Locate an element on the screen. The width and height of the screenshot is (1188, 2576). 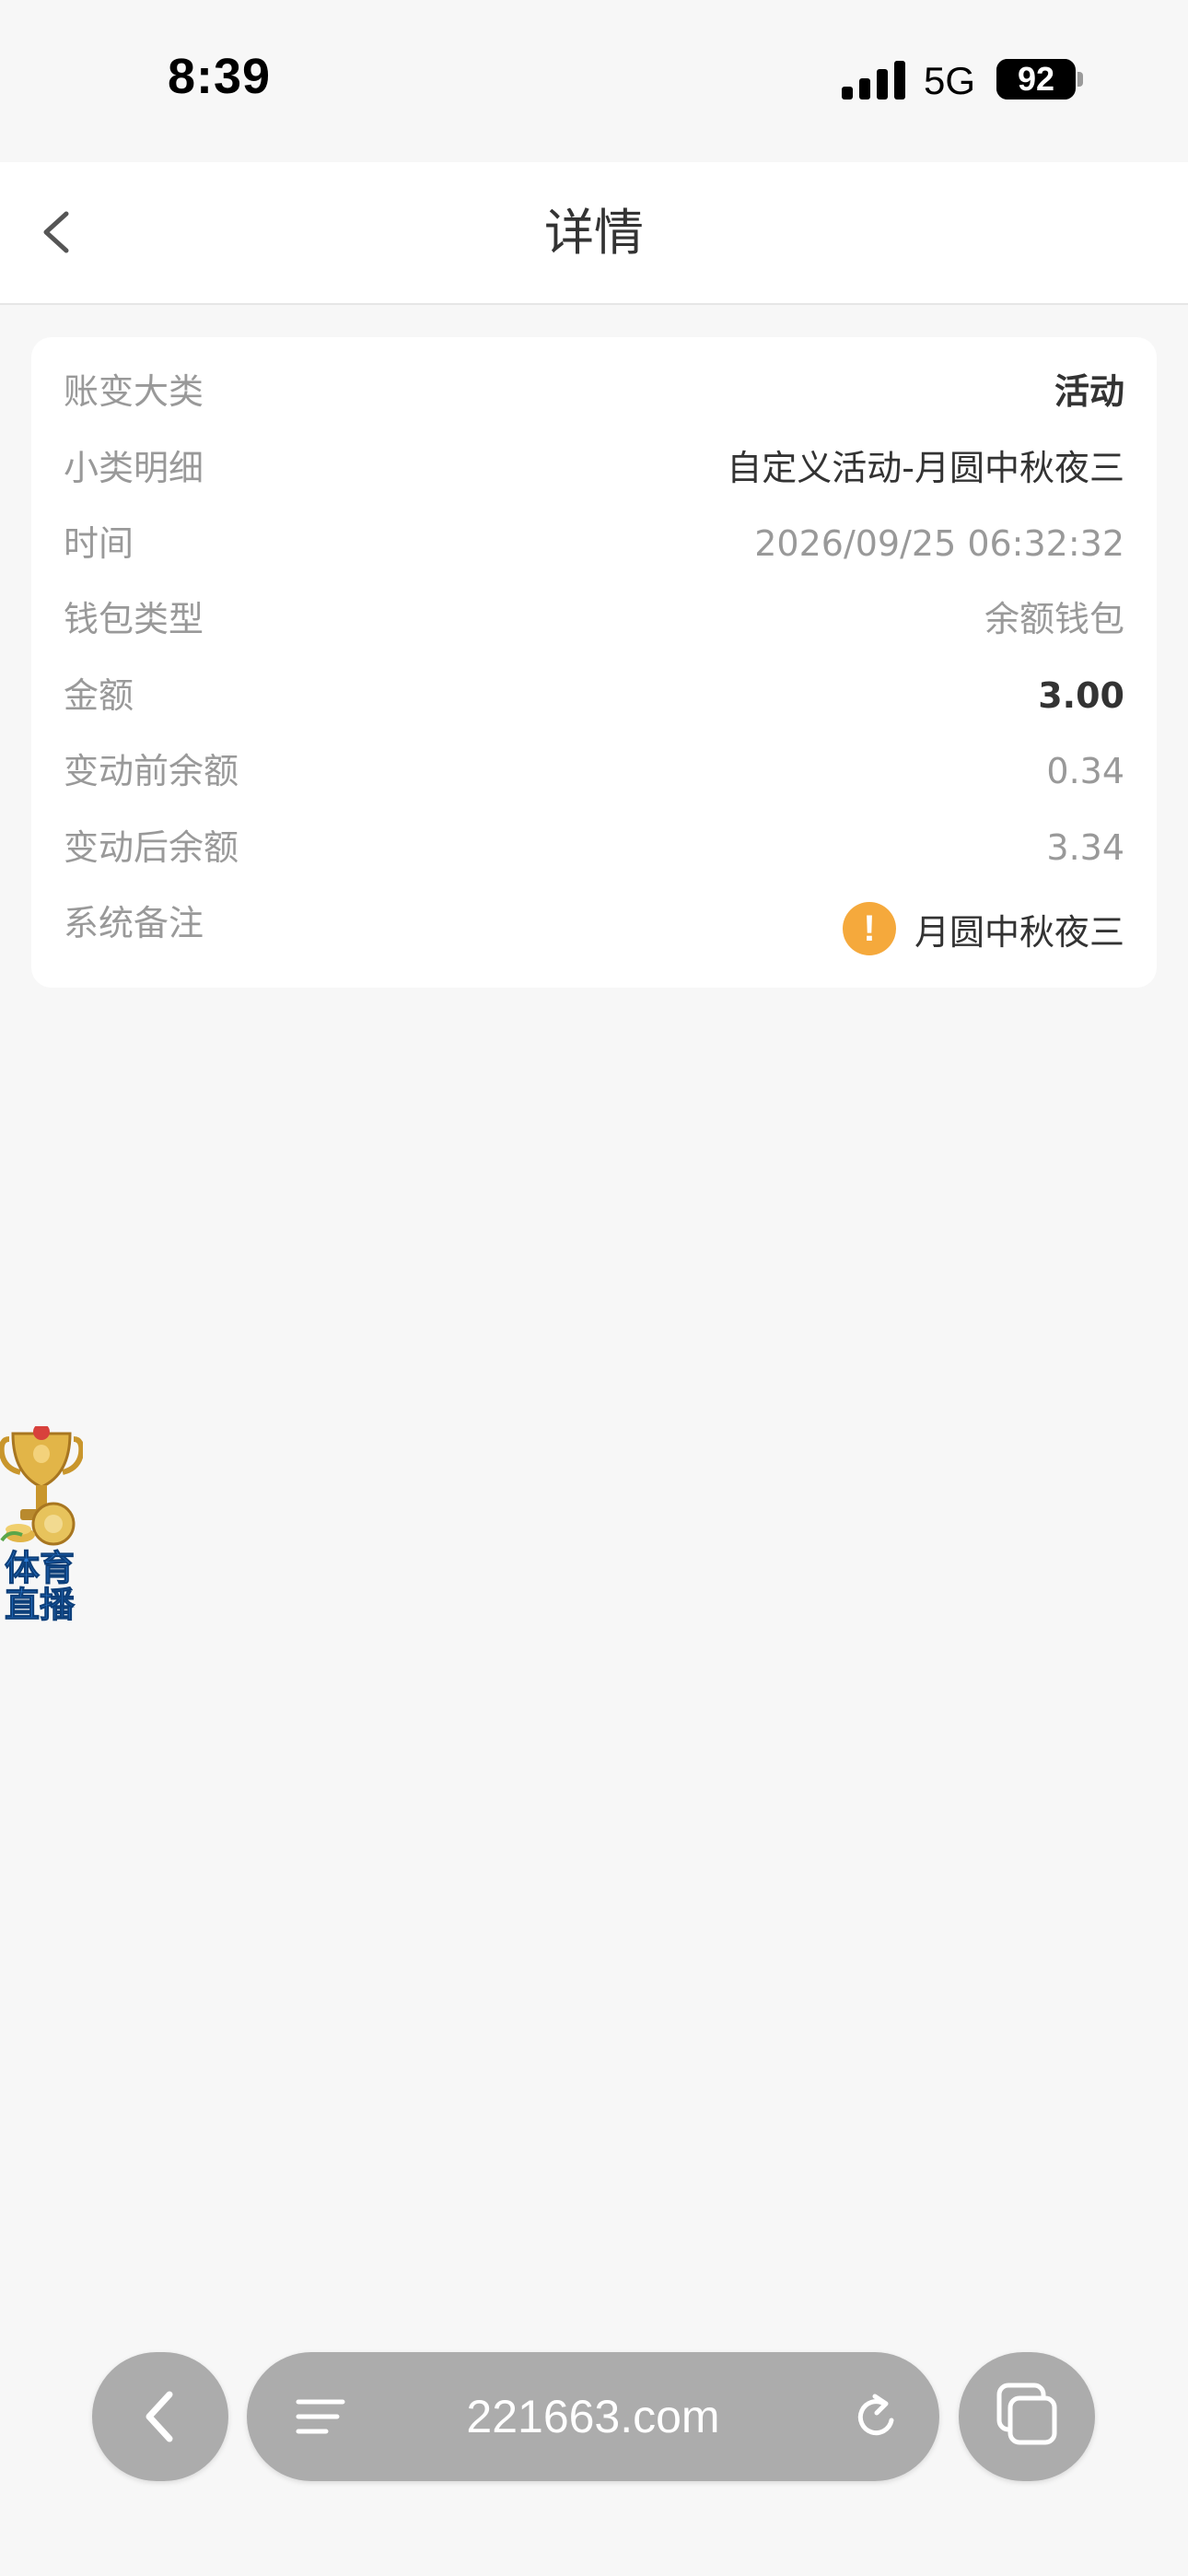
back-chevron-icon is located at coordinates (59, 232).